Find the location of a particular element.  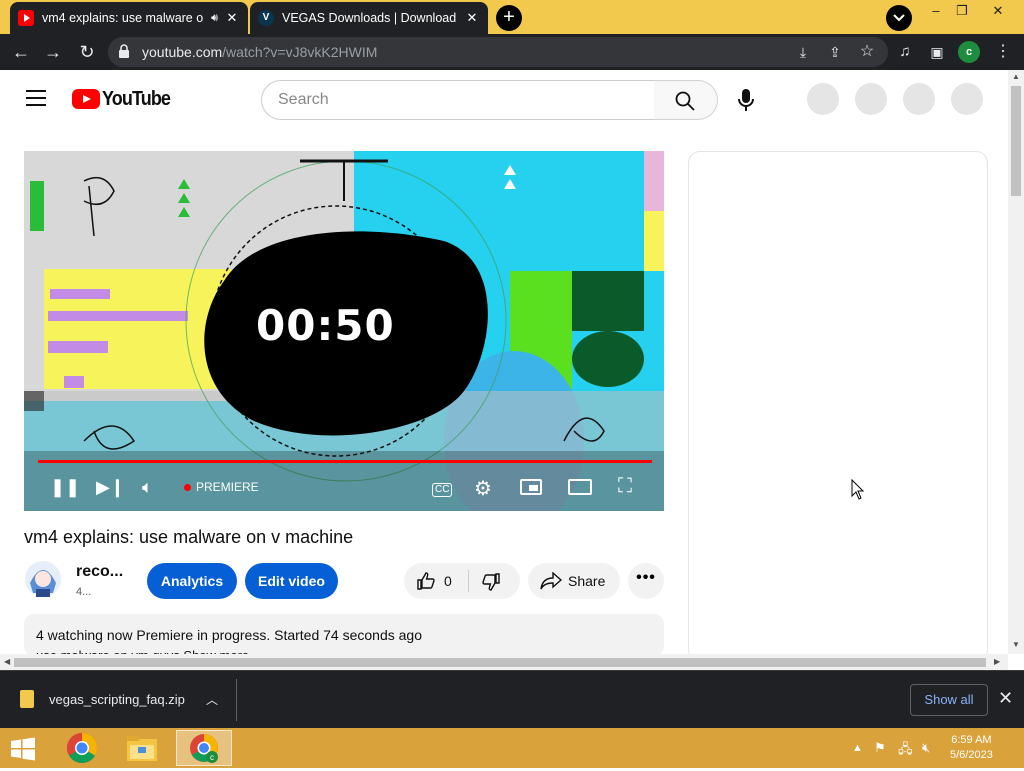

youtube-wordmark: YouTube is located at coordinates (136, 98).